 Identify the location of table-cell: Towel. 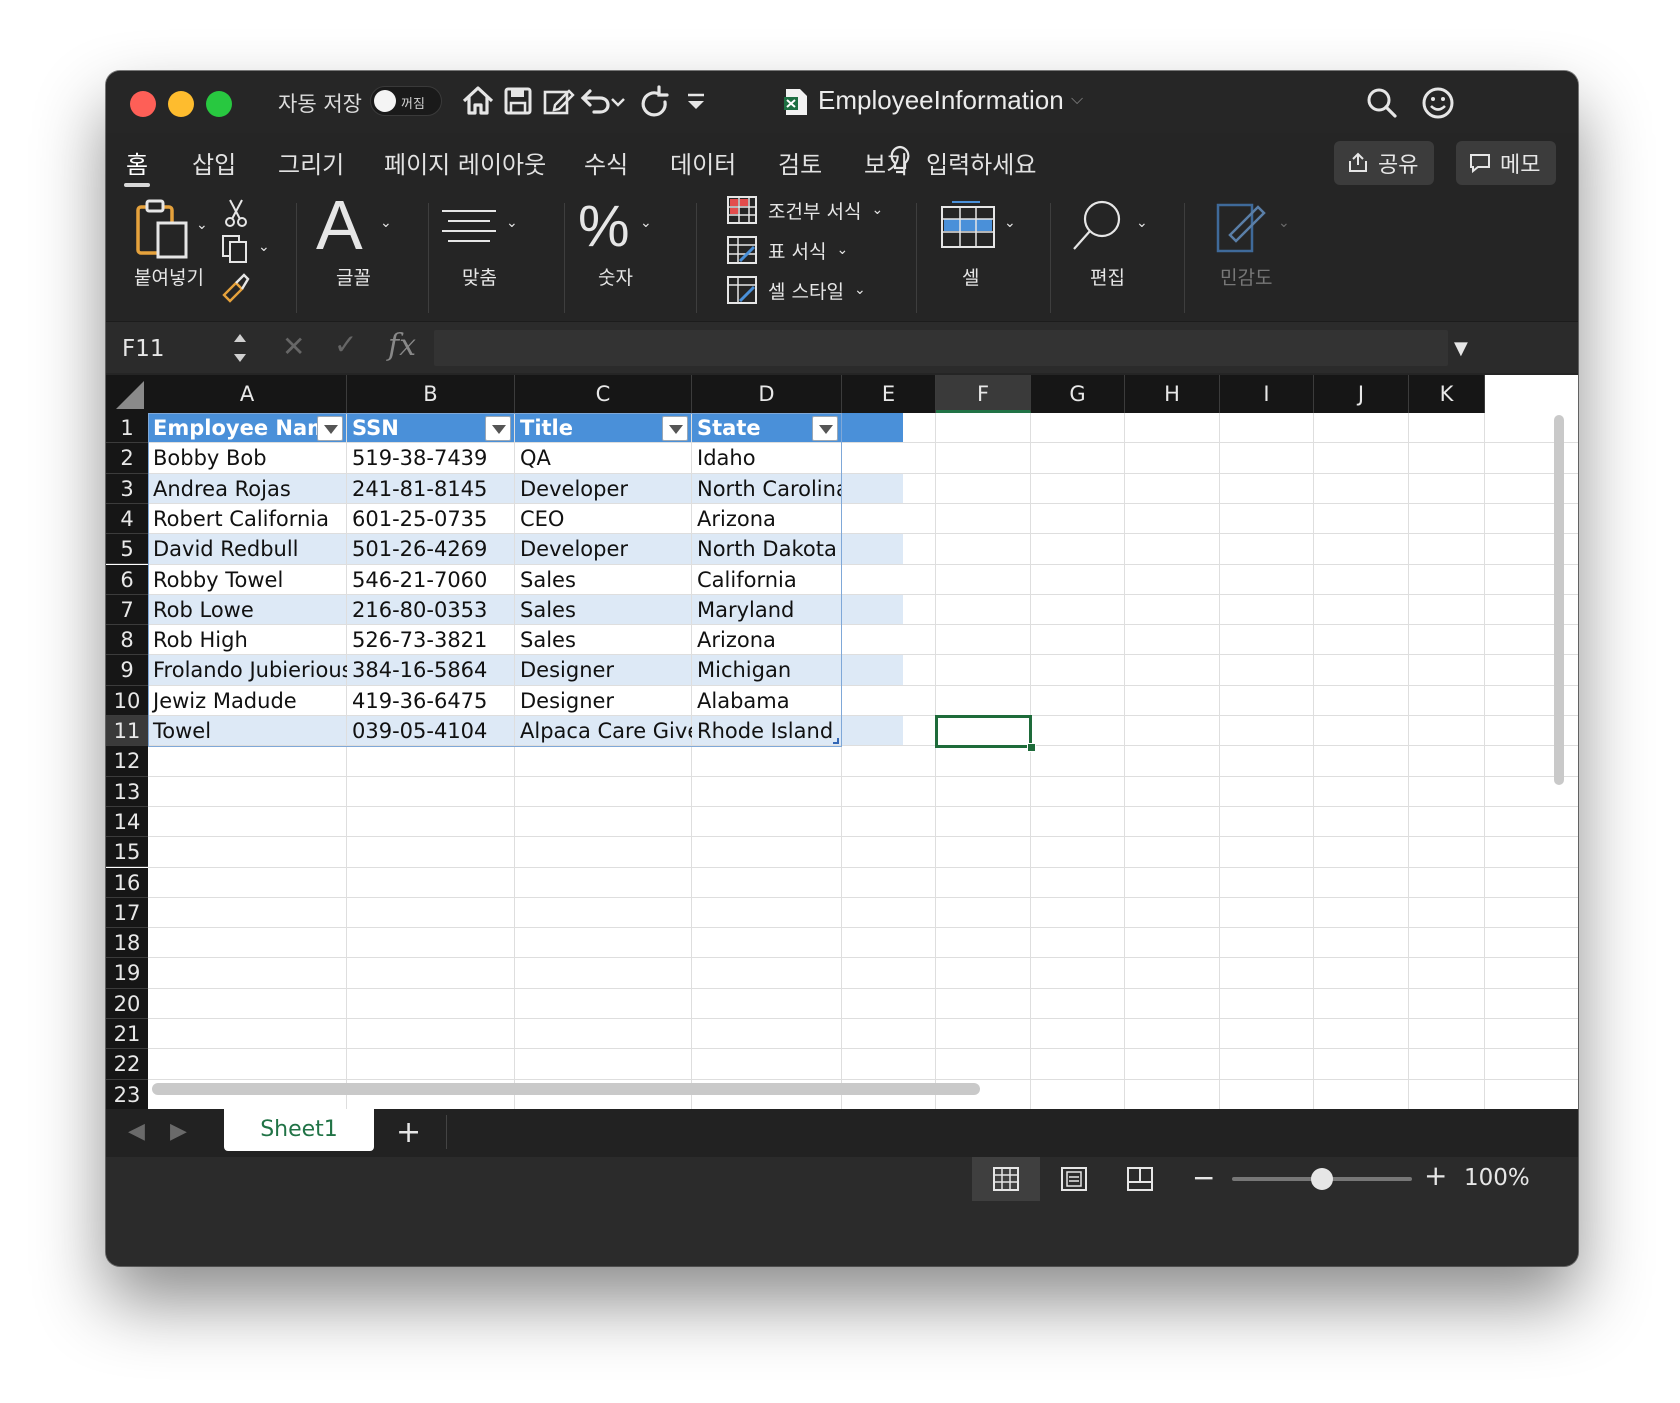
(247, 731).